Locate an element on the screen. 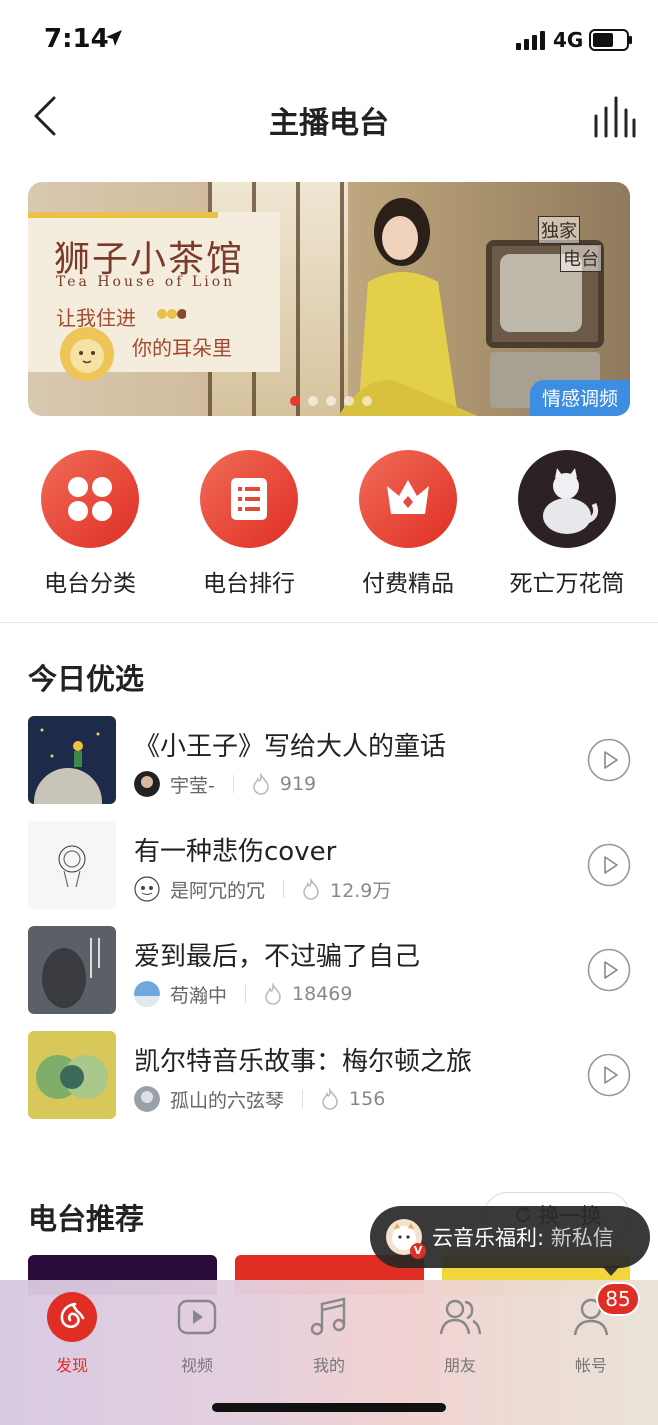 The image size is (658, 1425). quick-link-label: 电台排行 is located at coordinates (249, 584).